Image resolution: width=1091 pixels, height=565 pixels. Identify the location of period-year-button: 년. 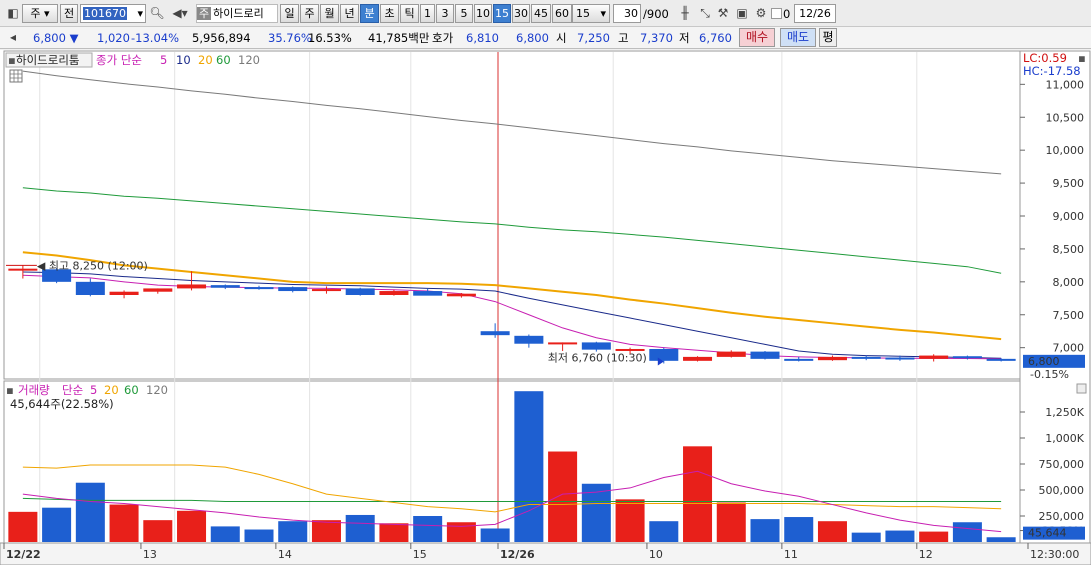
(349, 13).